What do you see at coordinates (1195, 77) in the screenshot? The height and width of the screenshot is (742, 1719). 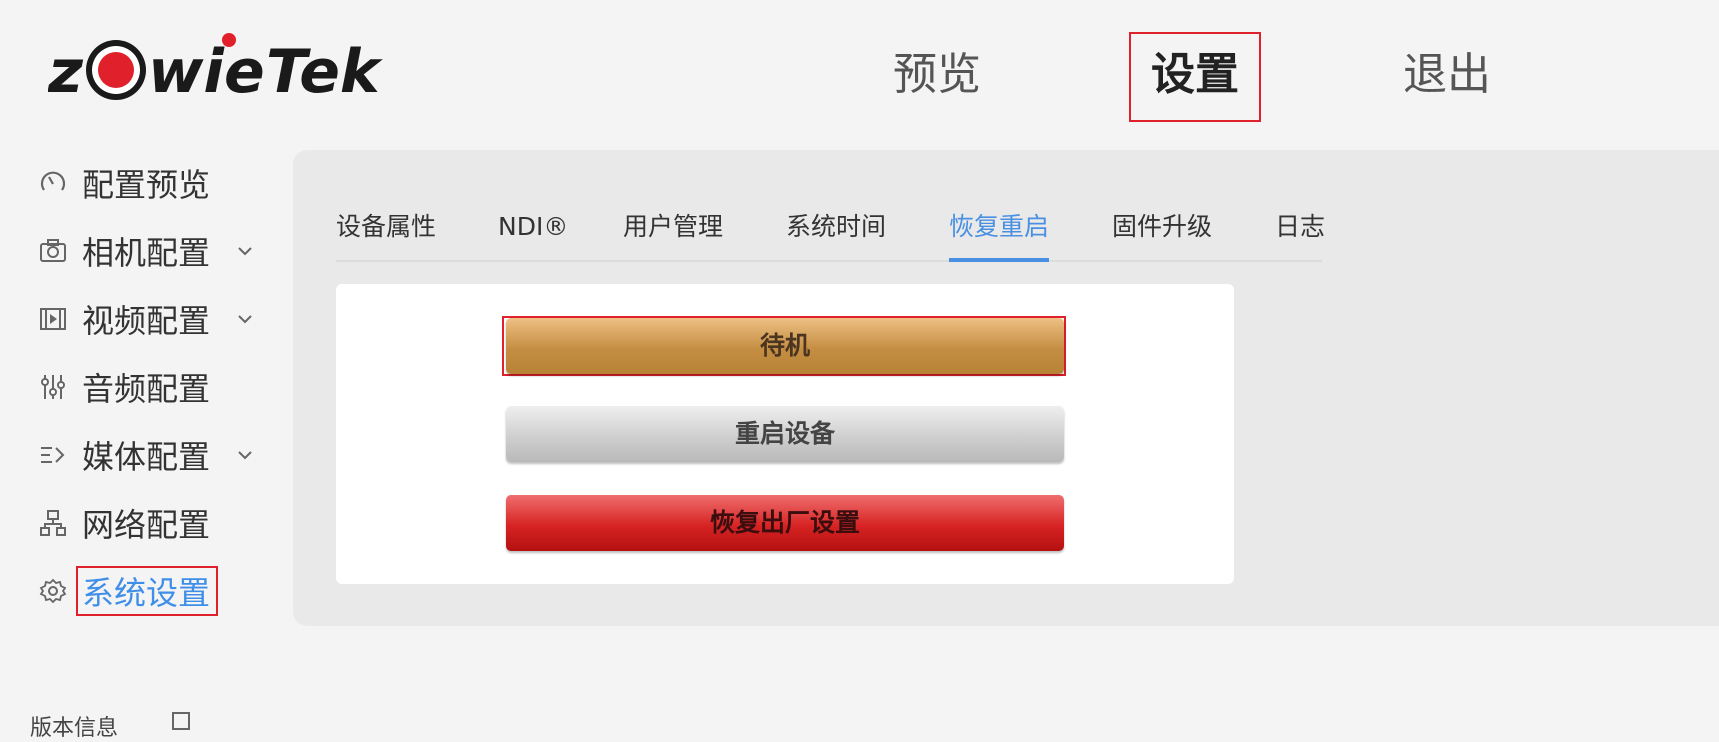 I see `nav-settings: 设置` at bounding box center [1195, 77].